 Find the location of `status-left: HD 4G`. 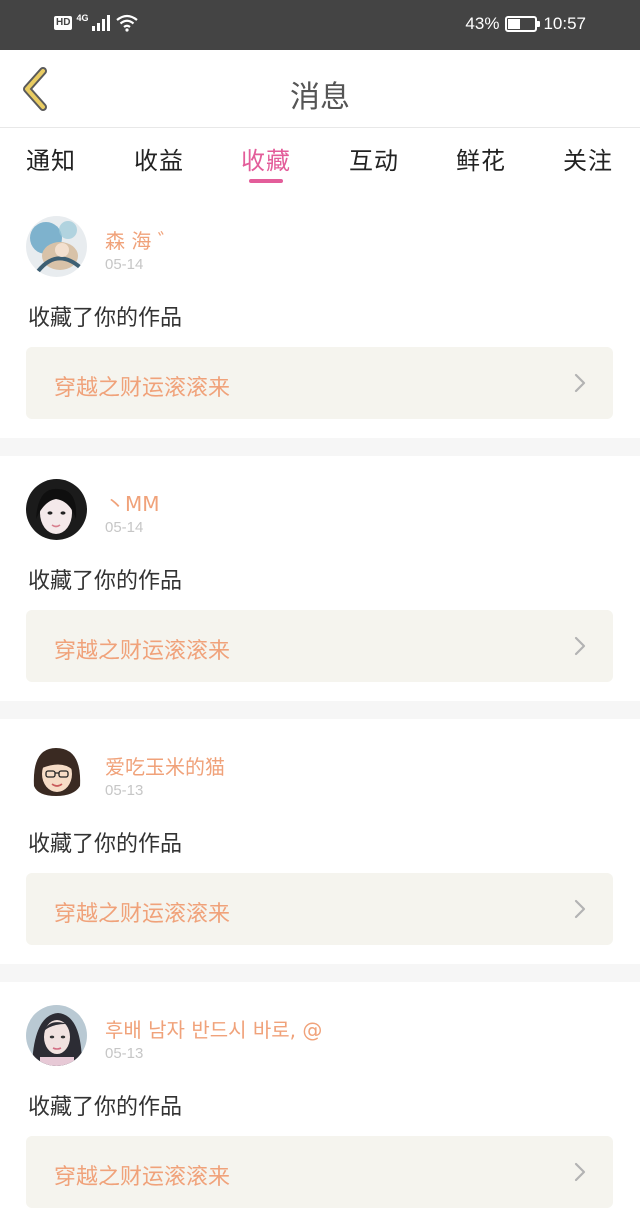

status-left: HD 4G is located at coordinates (96, 22).